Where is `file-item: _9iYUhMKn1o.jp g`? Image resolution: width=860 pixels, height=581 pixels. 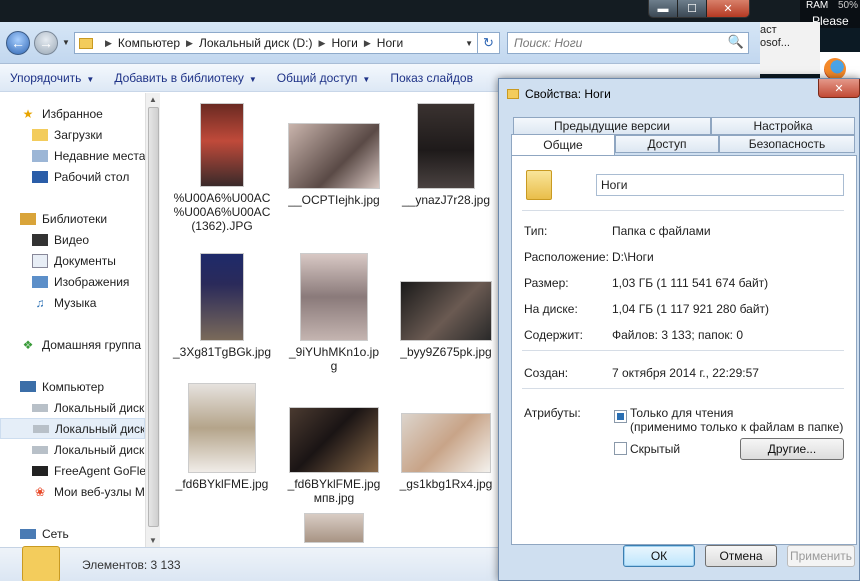 file-item: _9iYUhMKn1o.jp g is located at coordinates (334, 313).